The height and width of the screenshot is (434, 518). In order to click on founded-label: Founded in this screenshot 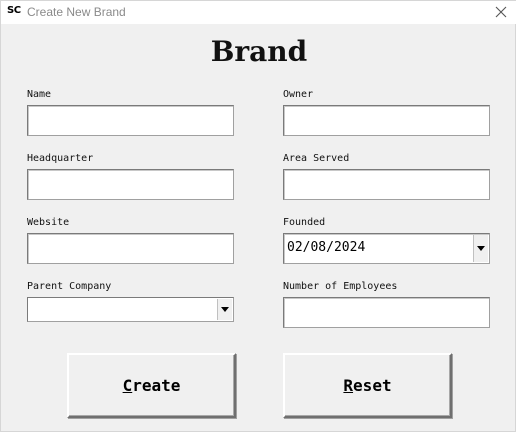, I will do `click(304, 222)`.